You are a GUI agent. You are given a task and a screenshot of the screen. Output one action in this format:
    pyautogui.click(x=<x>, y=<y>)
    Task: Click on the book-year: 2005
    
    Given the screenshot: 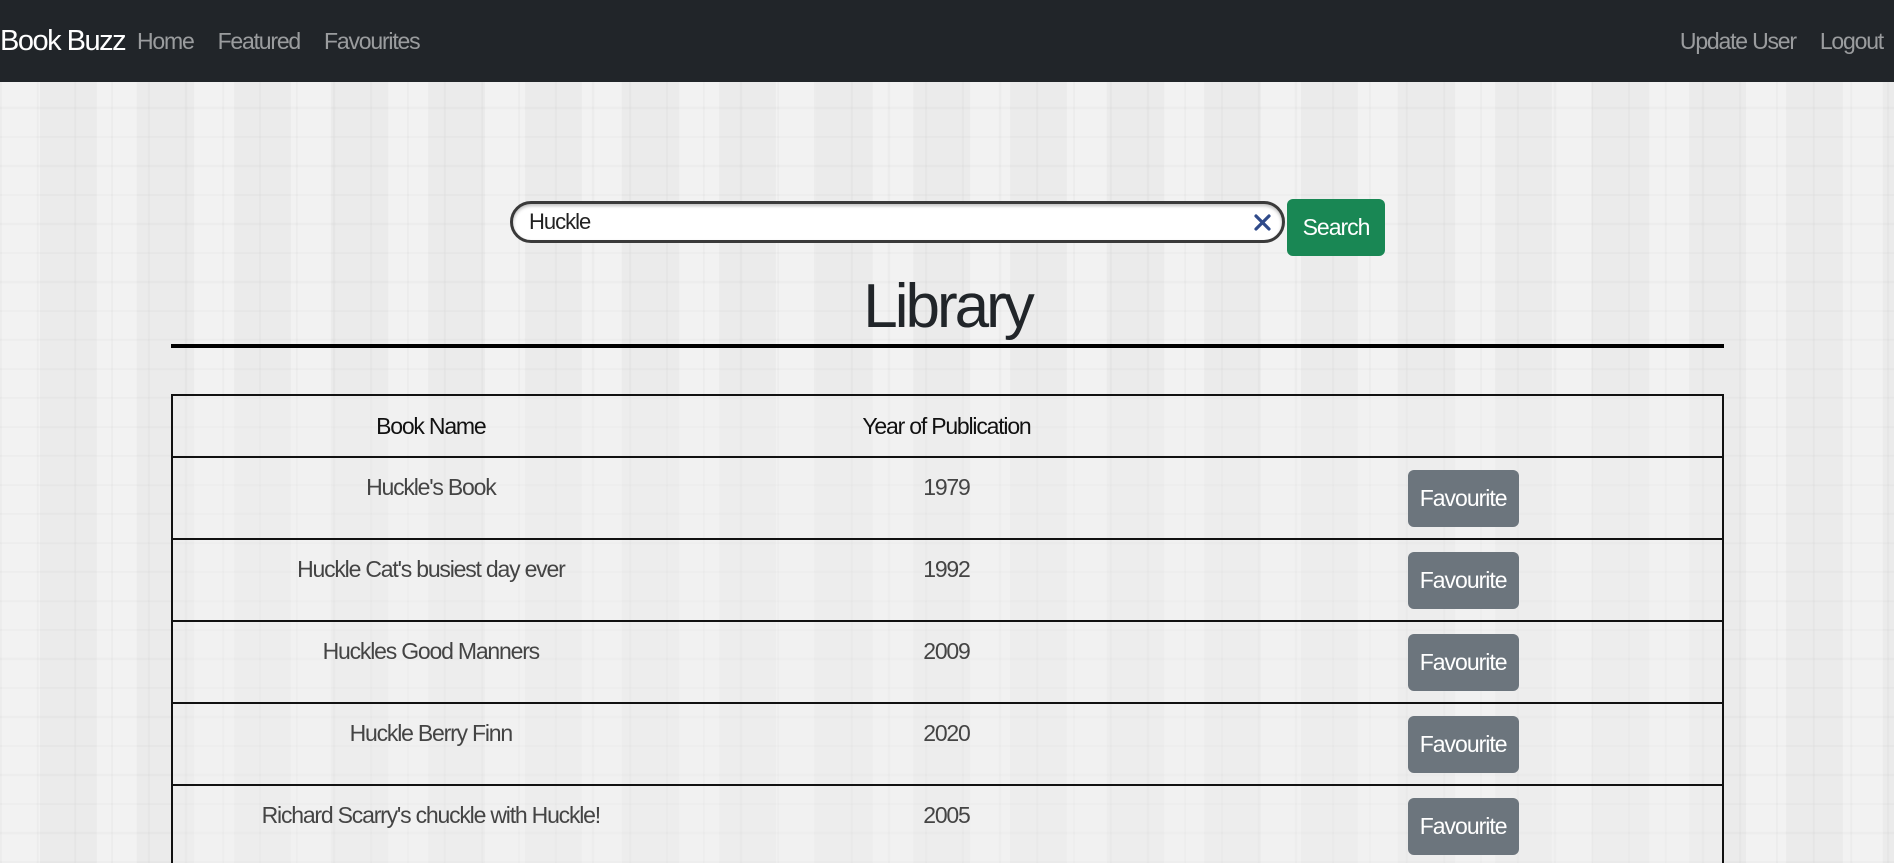 What is the action you would take?
    pyautogui.click(x=947, y=815)
    